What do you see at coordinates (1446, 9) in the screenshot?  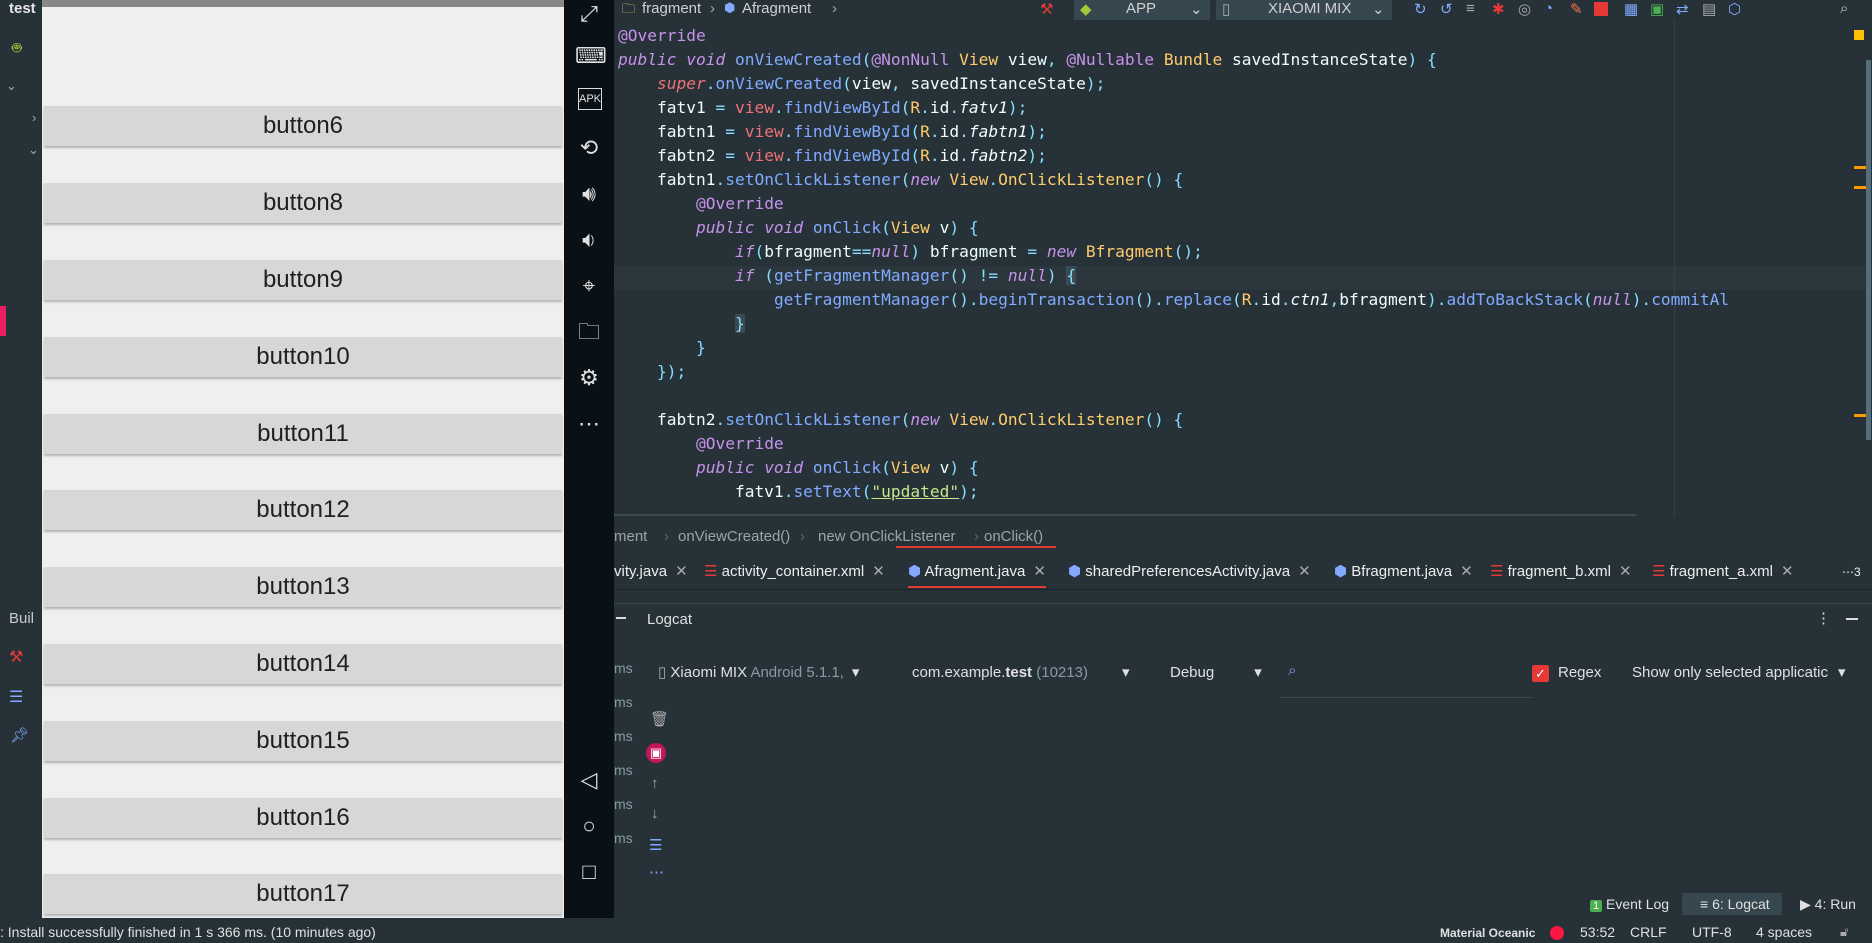 I see `apply-code-icon: ↺` at bounding box center [1446, 9].